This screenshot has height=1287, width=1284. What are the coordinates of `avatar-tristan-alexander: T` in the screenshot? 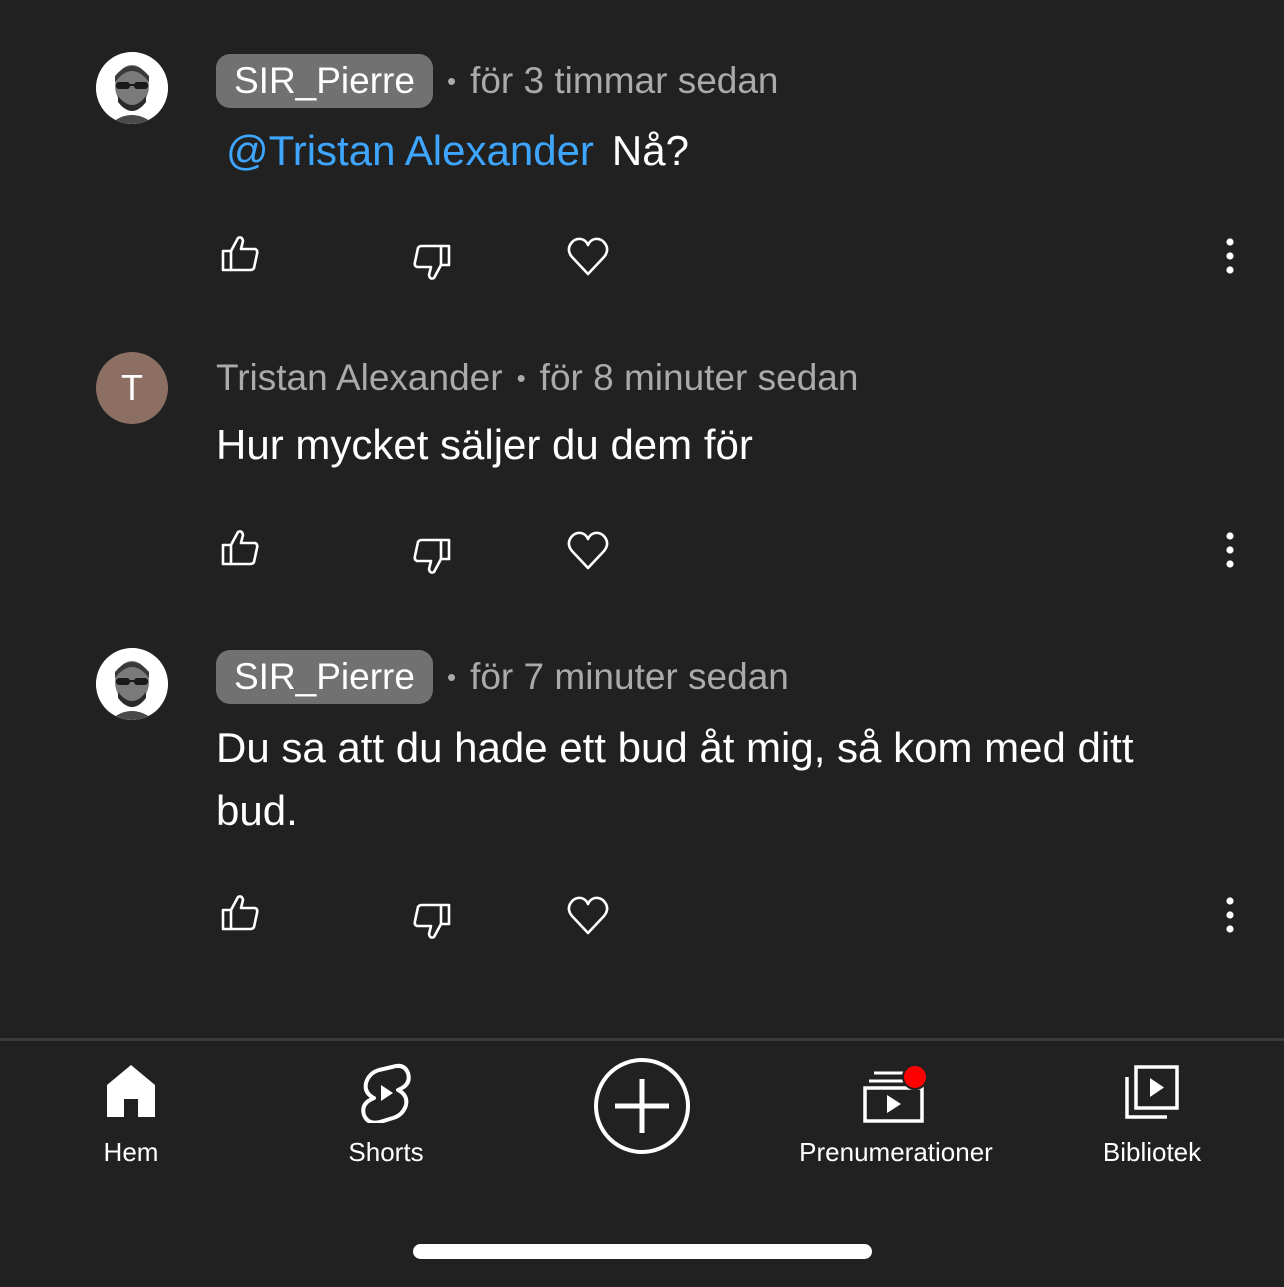 It's located at (132, 388).